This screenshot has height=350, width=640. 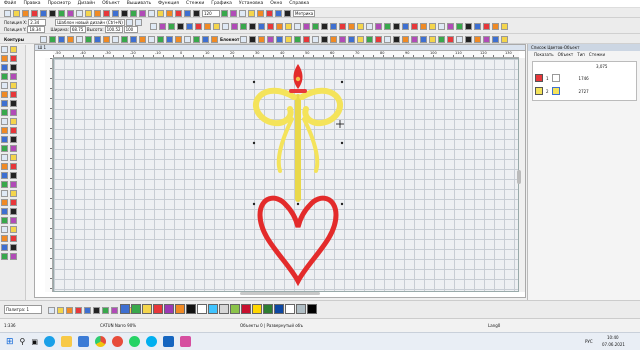 I want to click on vertical-scrollbar-thumb, so click(x=519, y=177).